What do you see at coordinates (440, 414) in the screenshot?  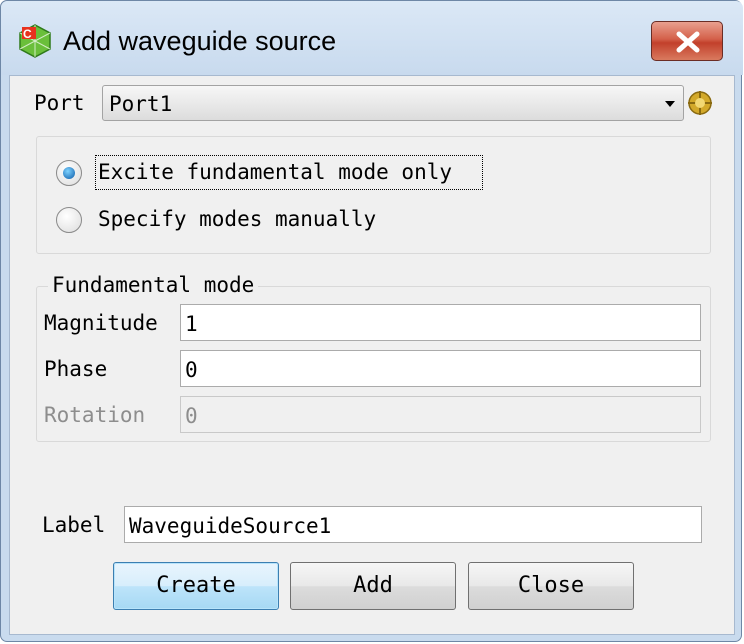 I see `rotation-input: 0` at bounding box center [440, 414].